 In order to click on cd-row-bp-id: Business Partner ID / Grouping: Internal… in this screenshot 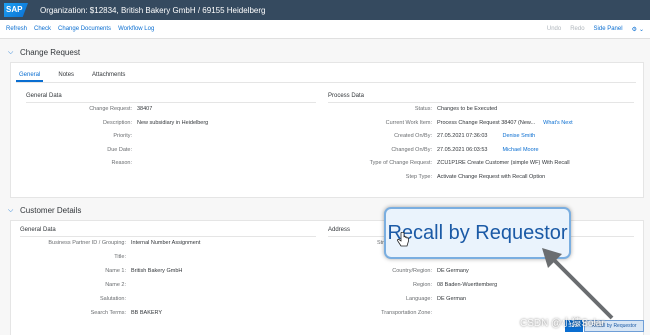, I will do `click(124, 243)`.